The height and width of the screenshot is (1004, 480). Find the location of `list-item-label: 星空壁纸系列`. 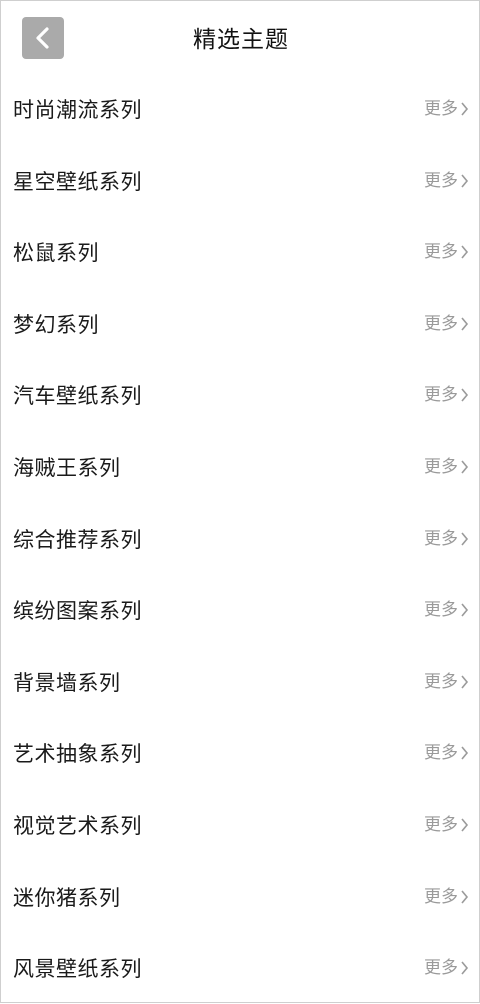

list-item-label: 星空壁纸系列 is located at coordinates (77, 181).